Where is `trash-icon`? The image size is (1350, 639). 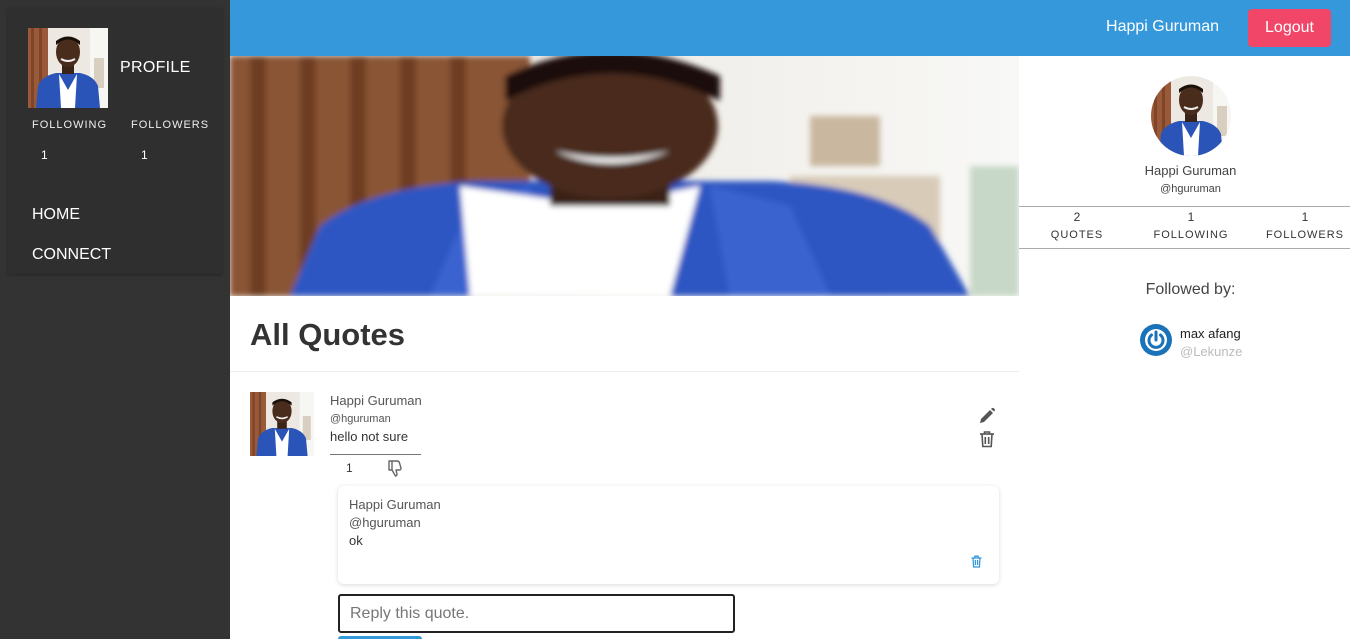 trash-icon is located at coordinates (987, 439).